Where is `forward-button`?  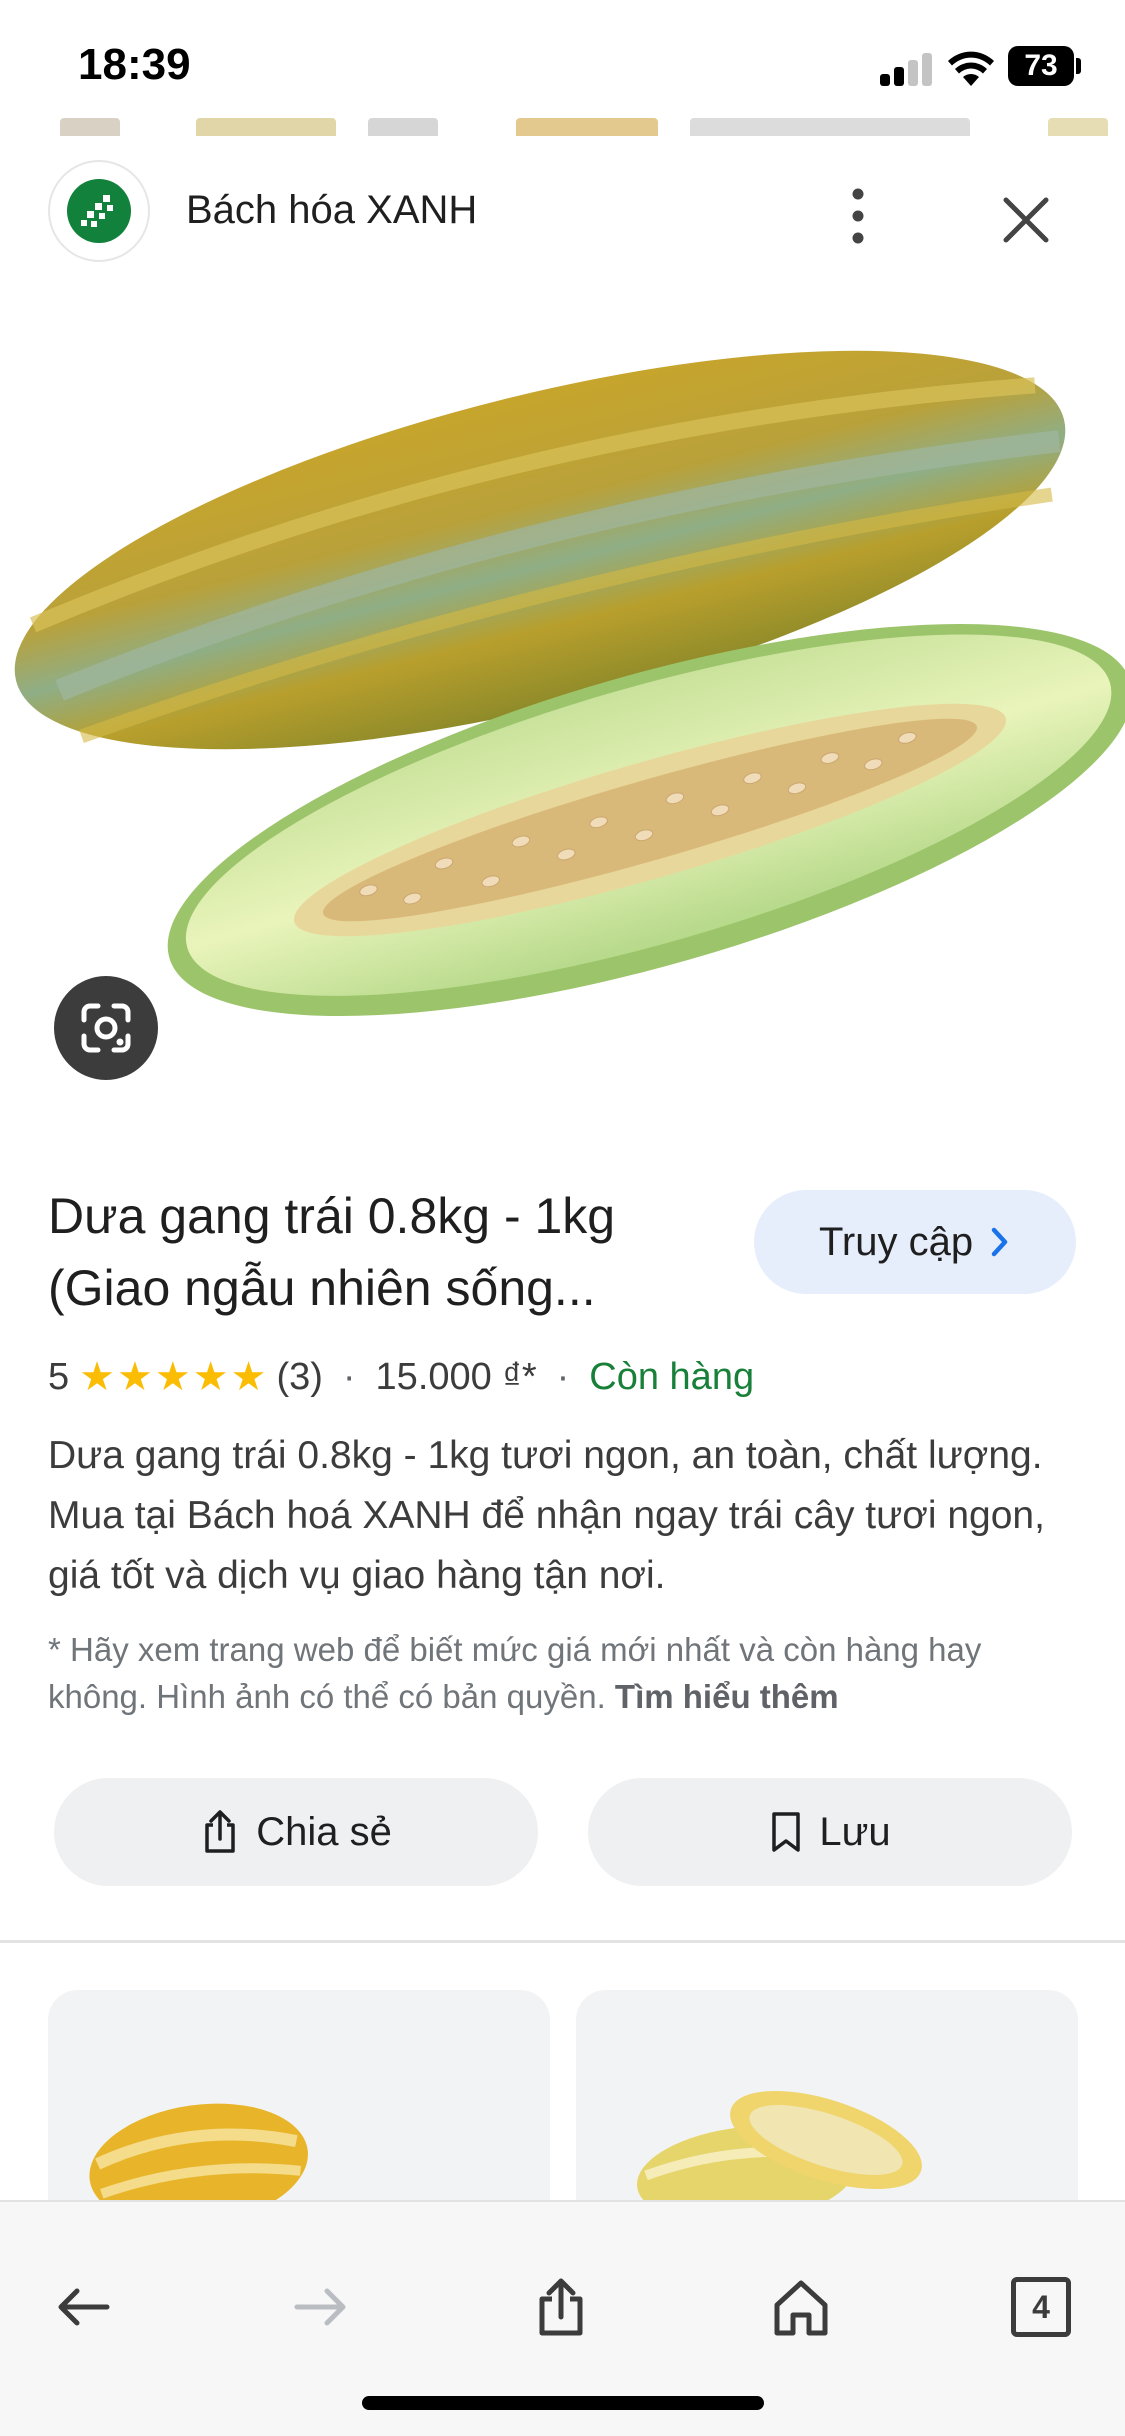
forward-button is located at coordinates (321, 2307).